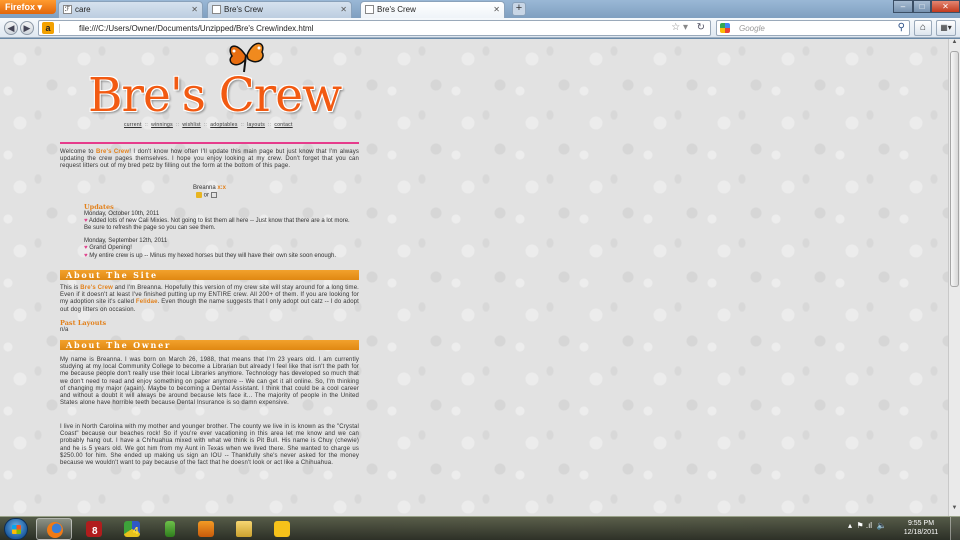 The width and height of the screenshot is (960, 540). I want to click on taskbar-app-2: 8, so click(94, 529).